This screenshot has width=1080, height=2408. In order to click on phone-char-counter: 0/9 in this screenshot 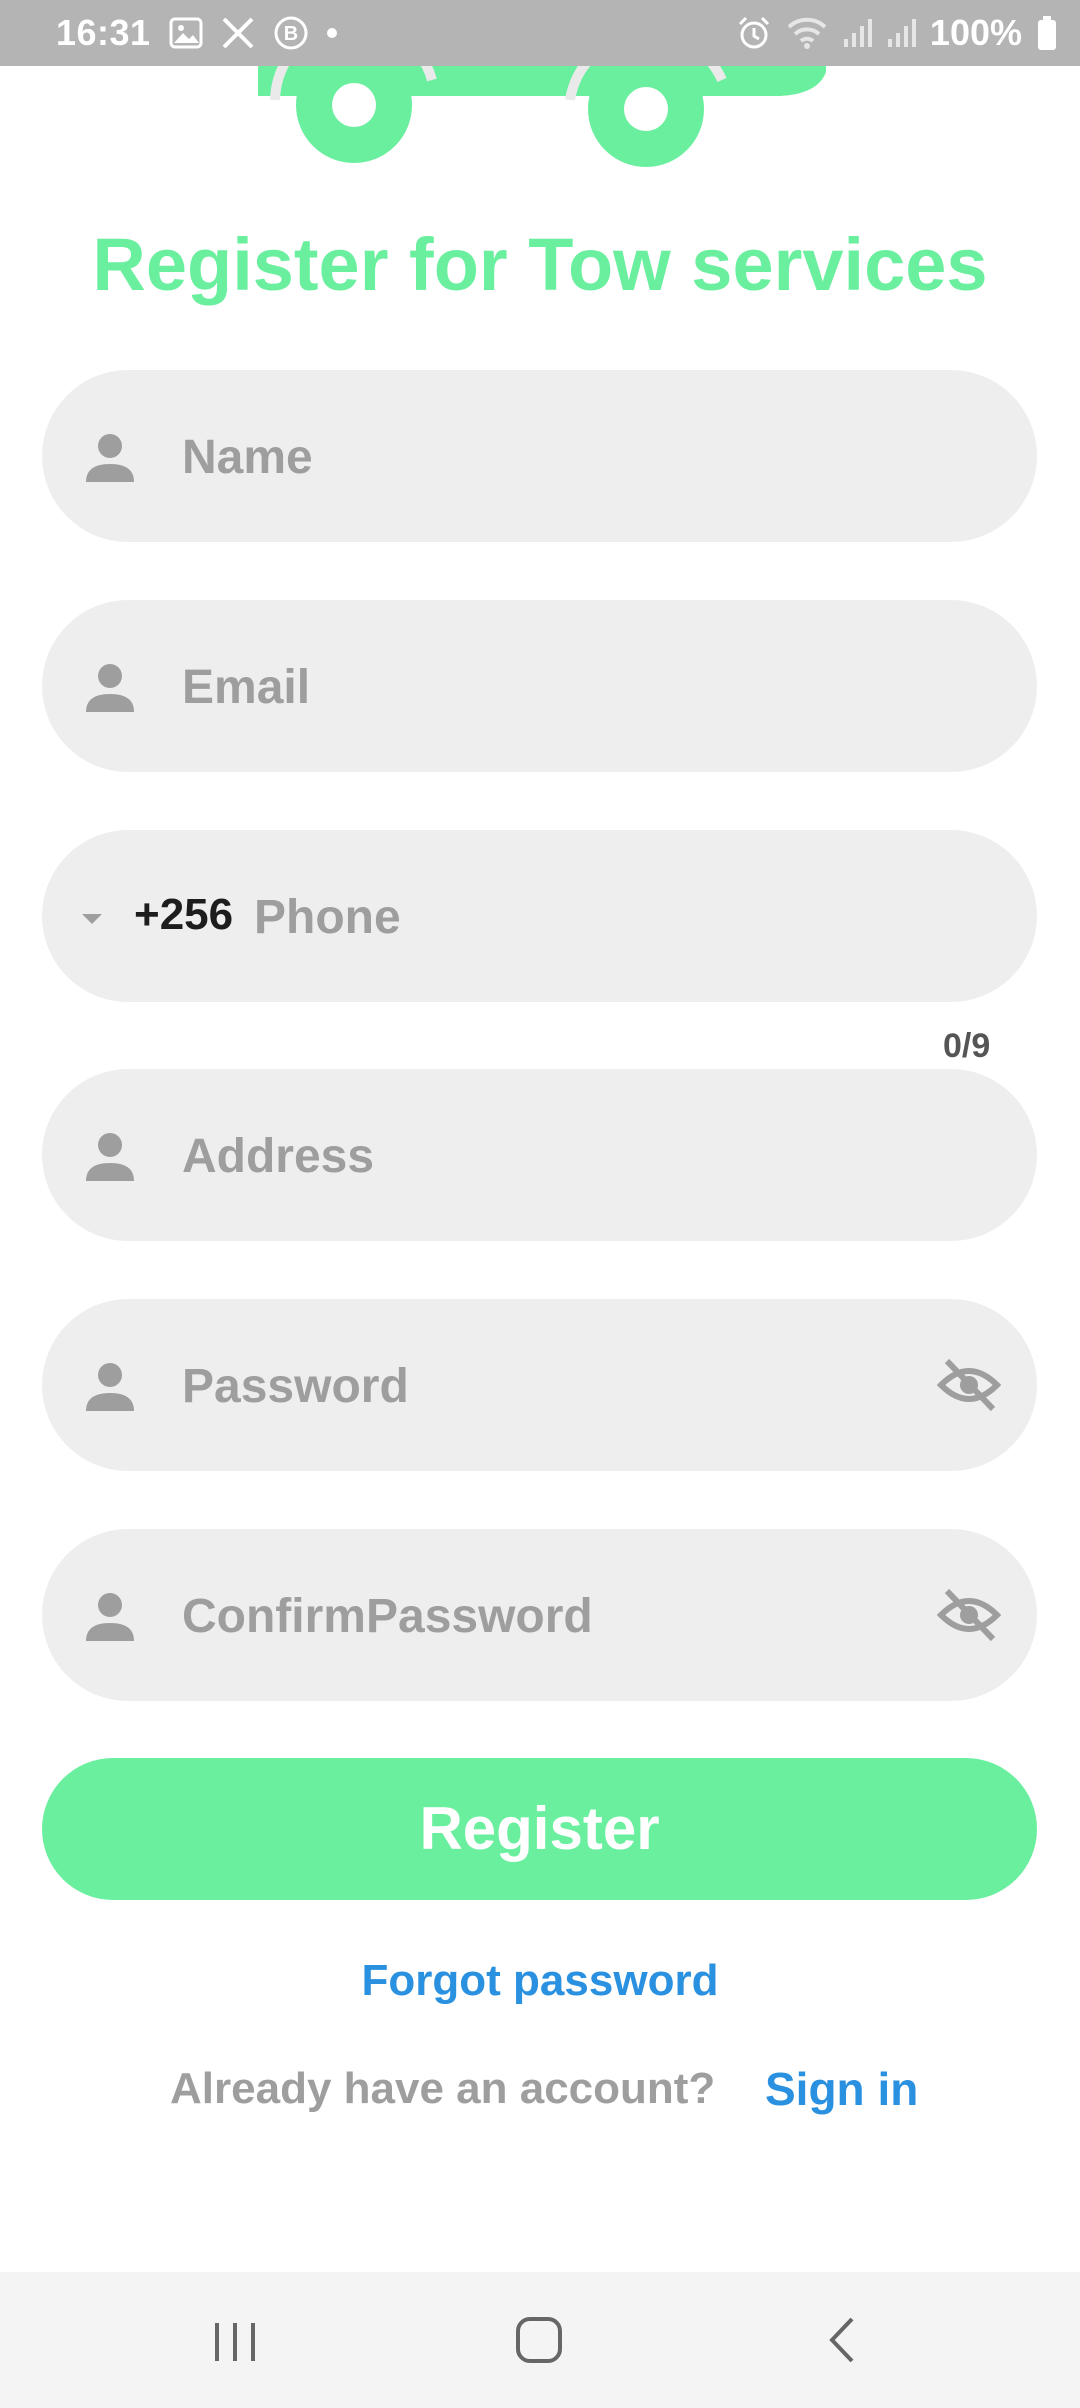, I will do `click(967, 1046)`.